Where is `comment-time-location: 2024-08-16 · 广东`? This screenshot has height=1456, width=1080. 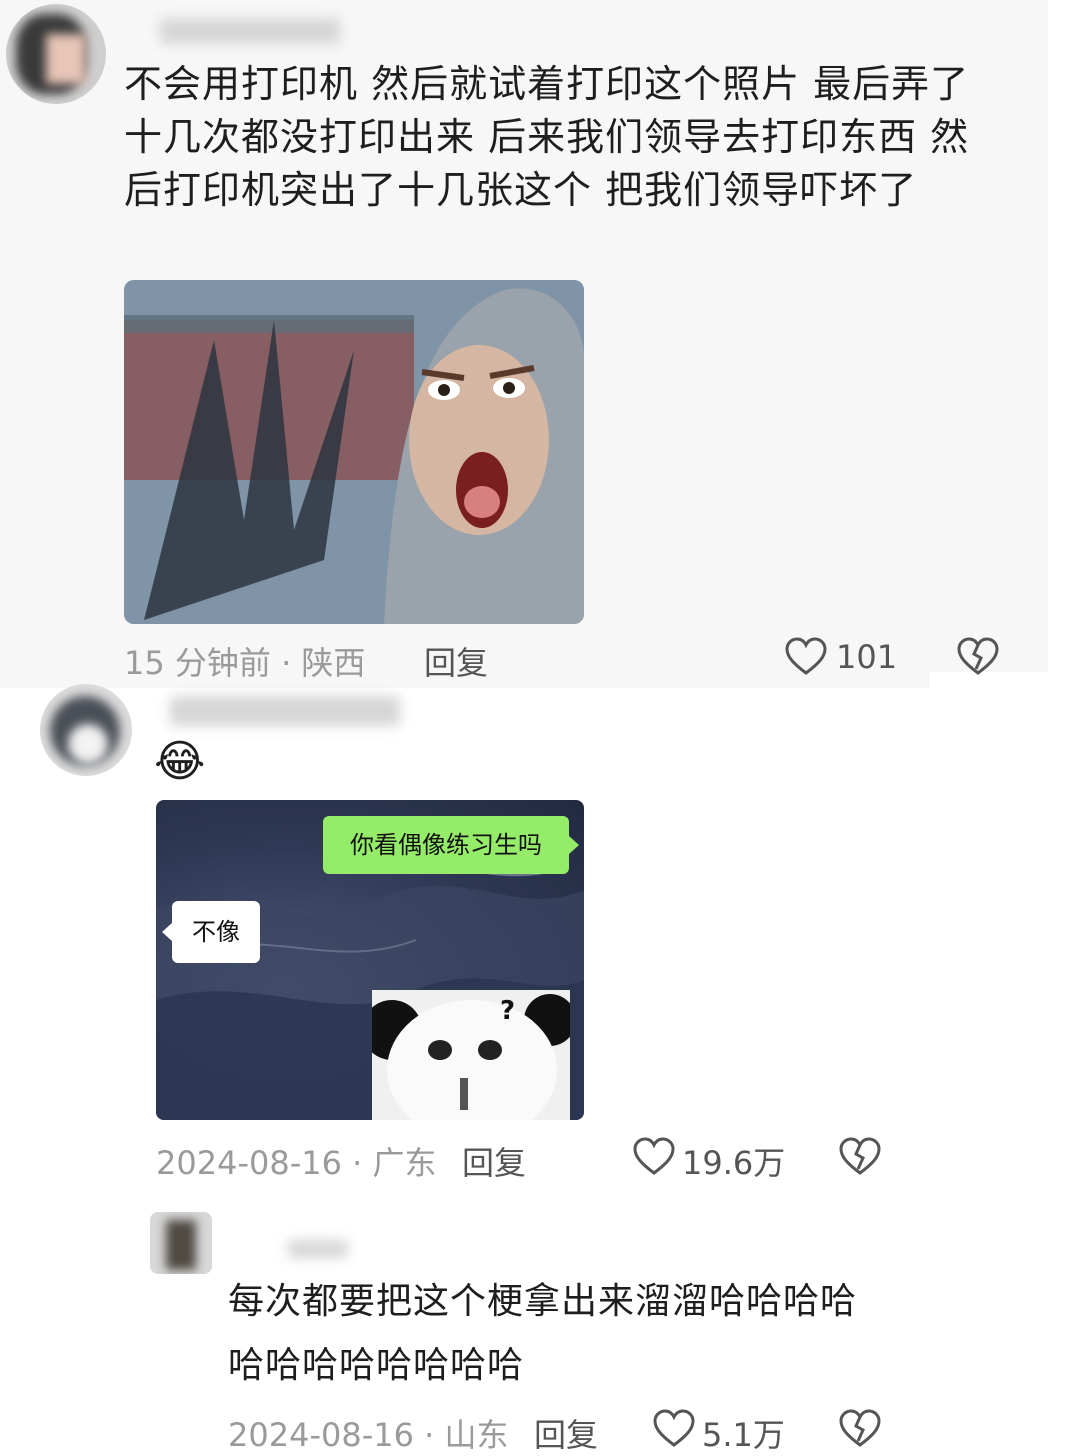 comment-time-location: 2024-08-16 · 广东 is located at coordinates (296, 1163).